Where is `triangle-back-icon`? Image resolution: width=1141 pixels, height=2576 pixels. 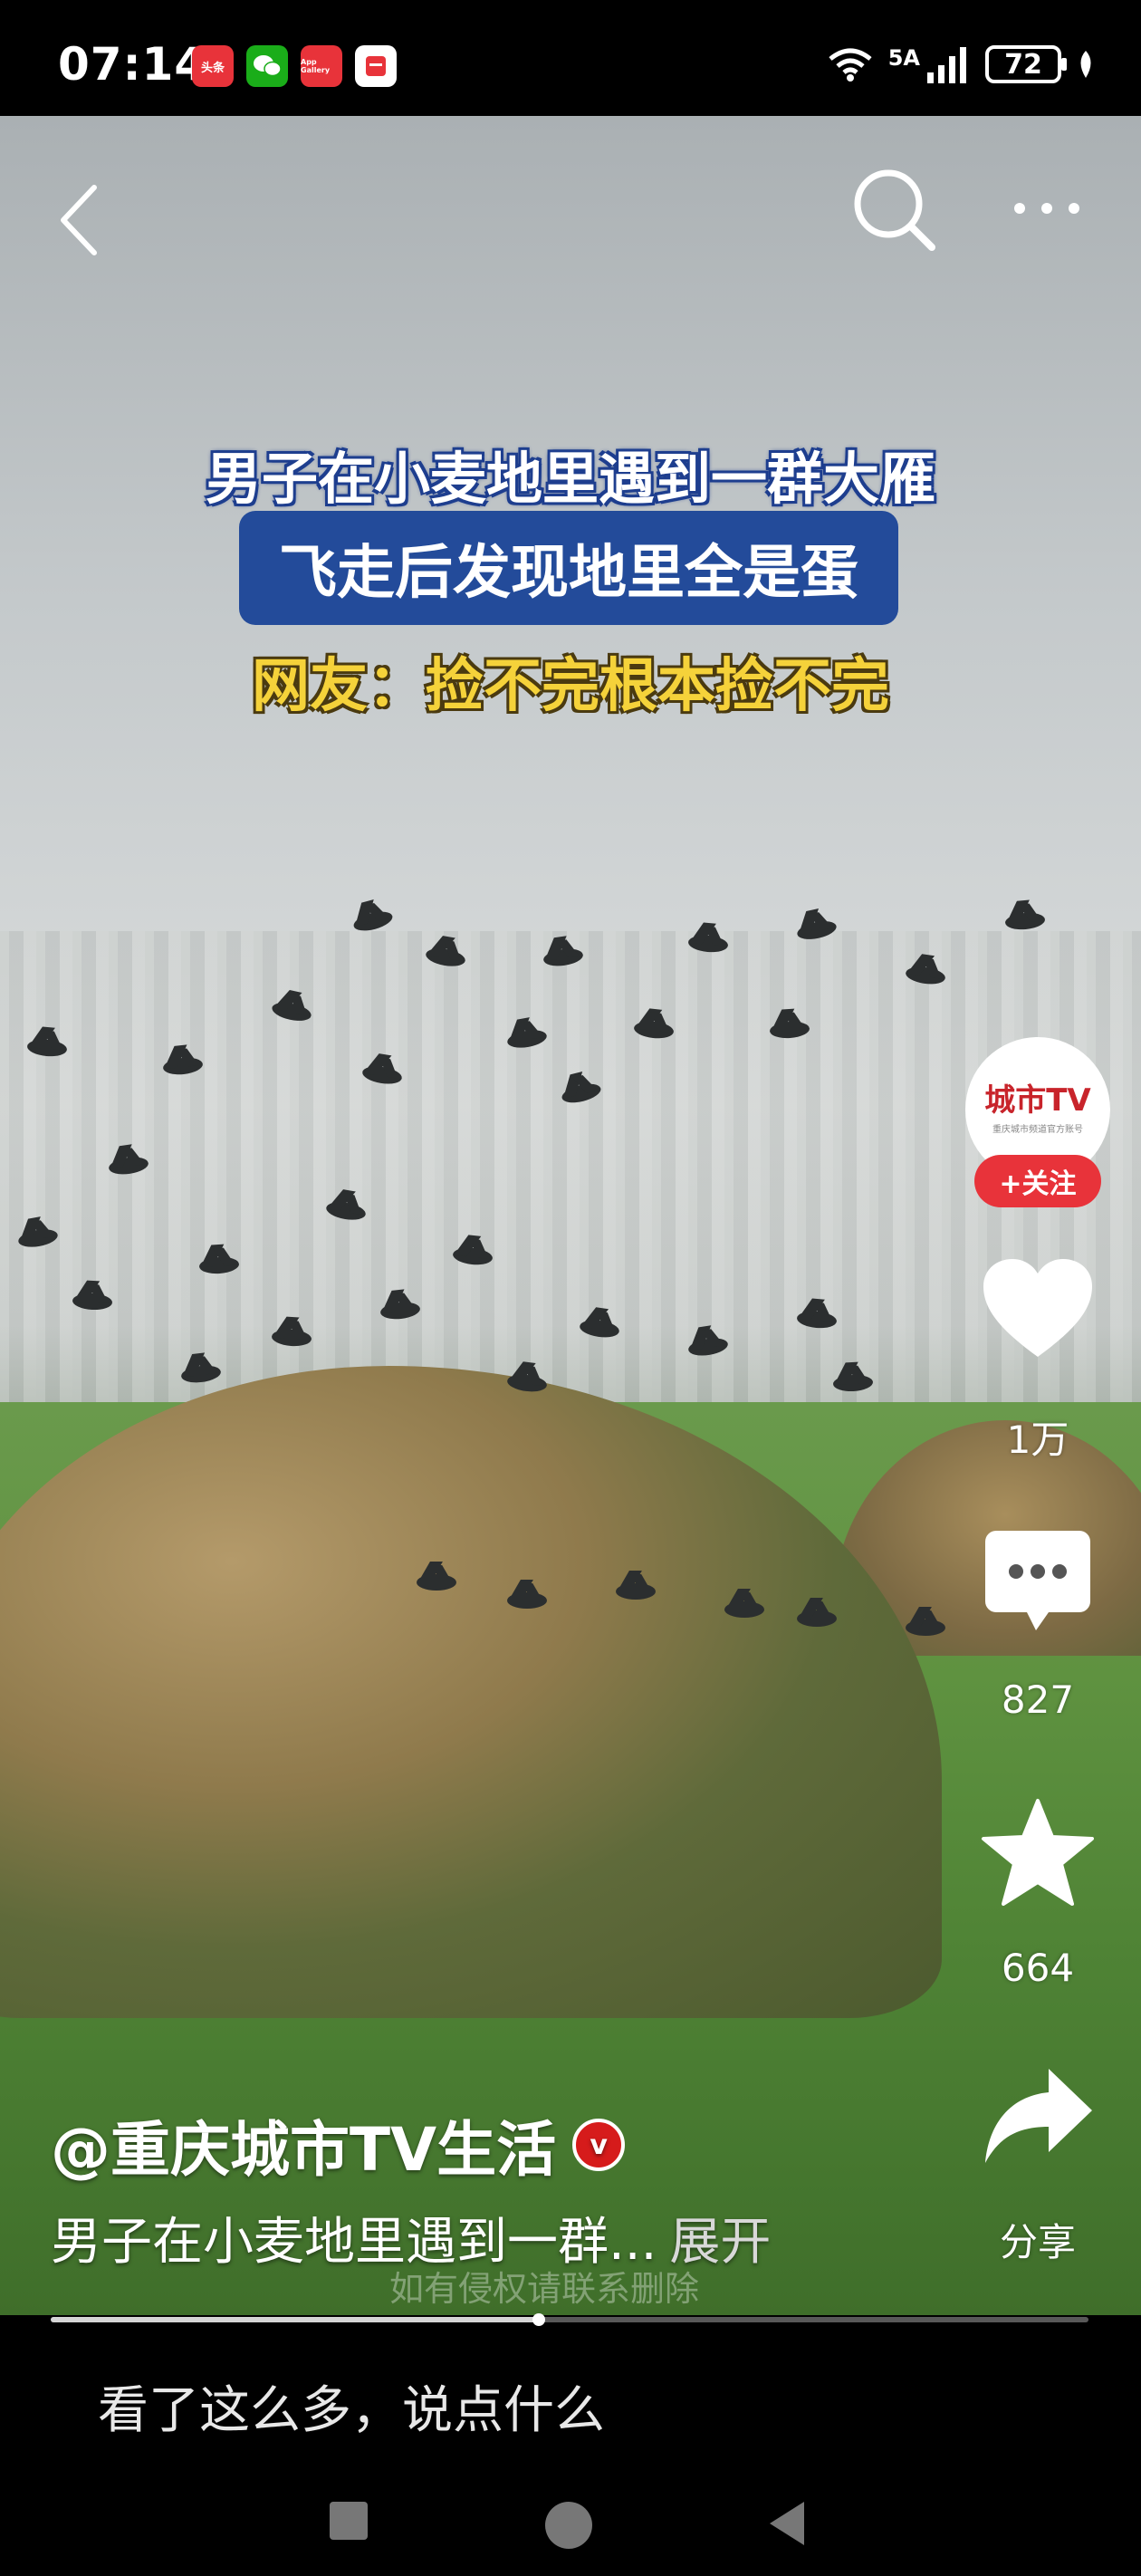 triangle-back-icon is located at coordinates (787, 2523).